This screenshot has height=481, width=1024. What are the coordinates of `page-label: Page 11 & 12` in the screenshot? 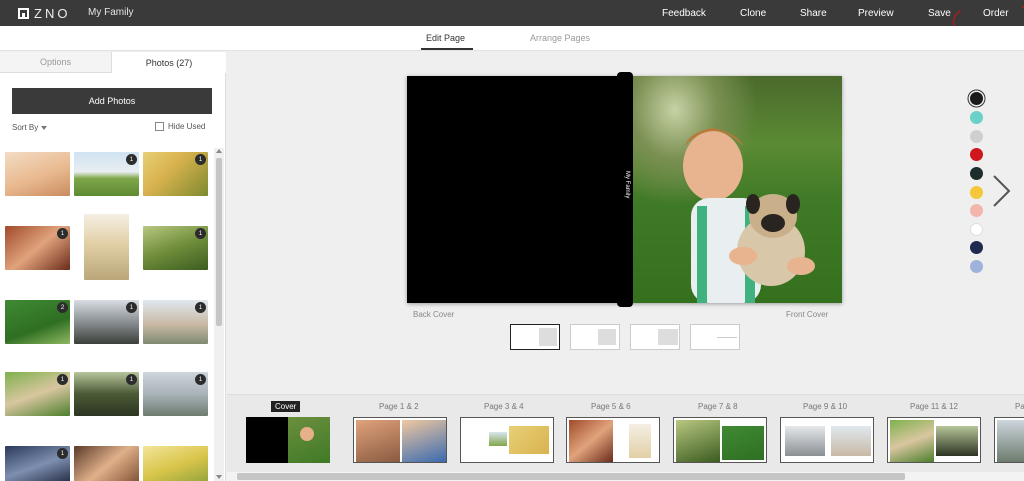 It's located at (934, 406).